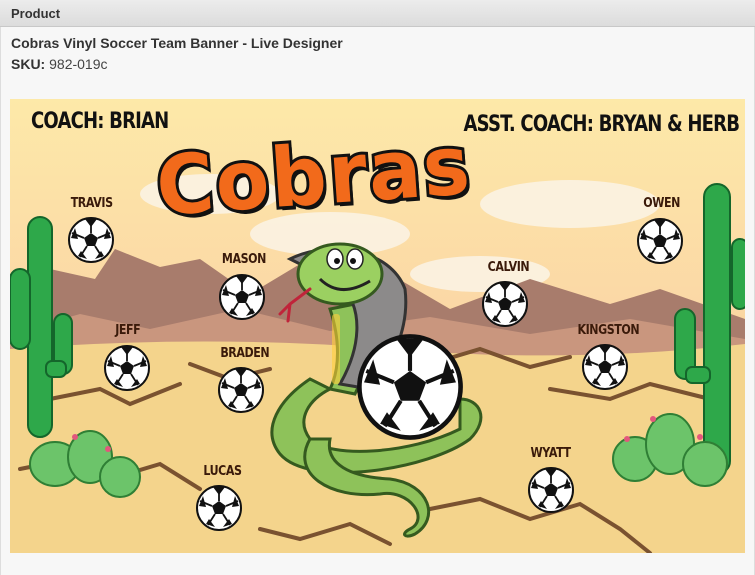 This screenshot has height=575, width=755. I want to click on banner-player-name: CALVIN, so click(509, 267).